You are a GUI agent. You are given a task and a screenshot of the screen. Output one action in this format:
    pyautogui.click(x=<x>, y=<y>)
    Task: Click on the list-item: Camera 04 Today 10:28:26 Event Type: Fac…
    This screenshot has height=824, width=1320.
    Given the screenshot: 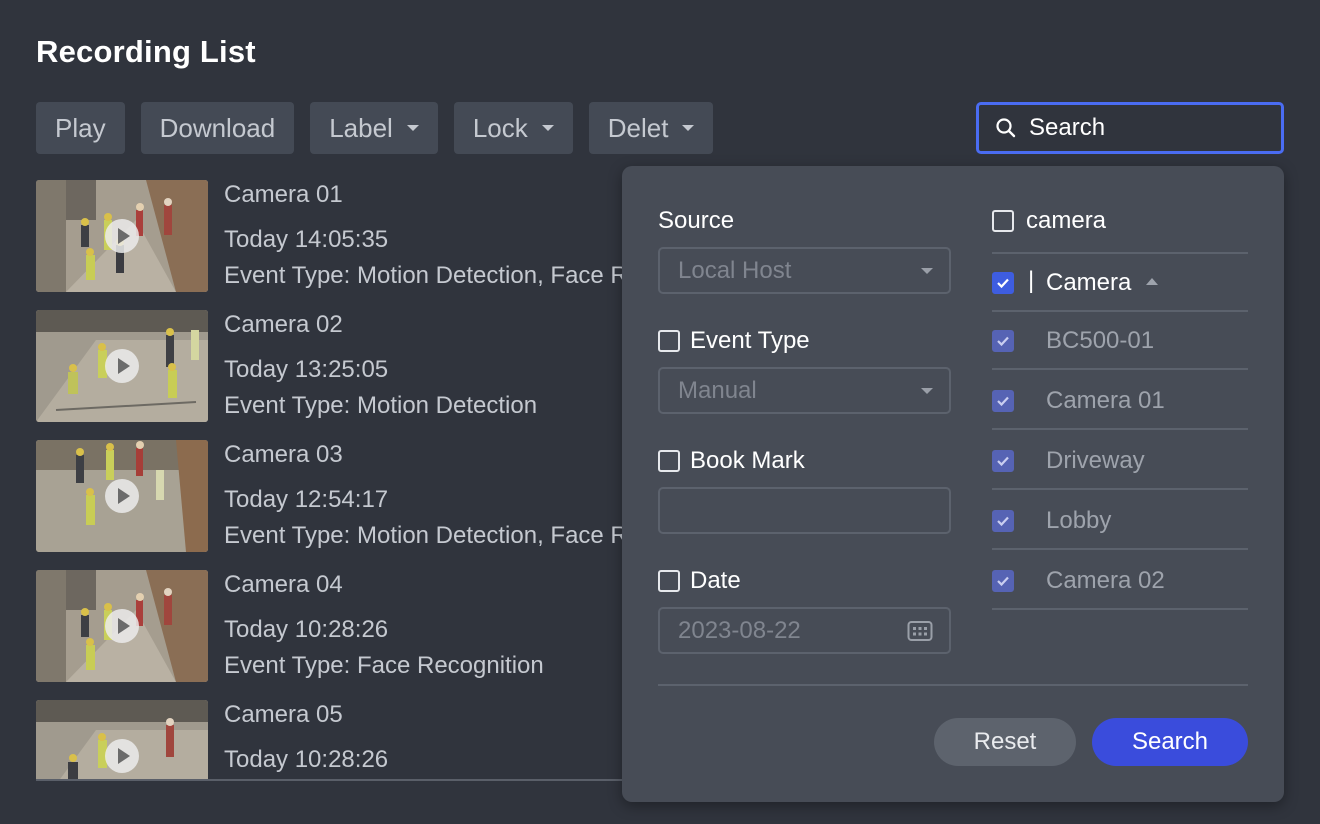 What is the action you would take?
    pyautogui.click(x=336, y=626)
    